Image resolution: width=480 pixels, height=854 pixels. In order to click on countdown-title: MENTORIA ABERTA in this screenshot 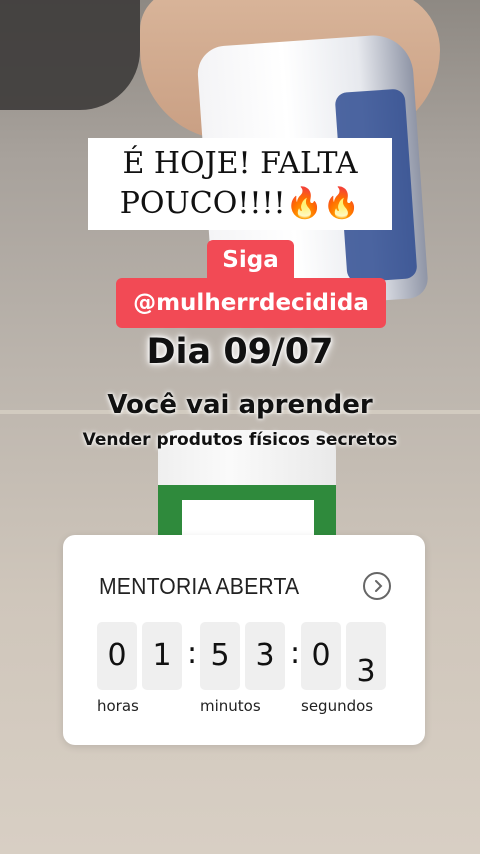, I will do `click(199, 586)`.